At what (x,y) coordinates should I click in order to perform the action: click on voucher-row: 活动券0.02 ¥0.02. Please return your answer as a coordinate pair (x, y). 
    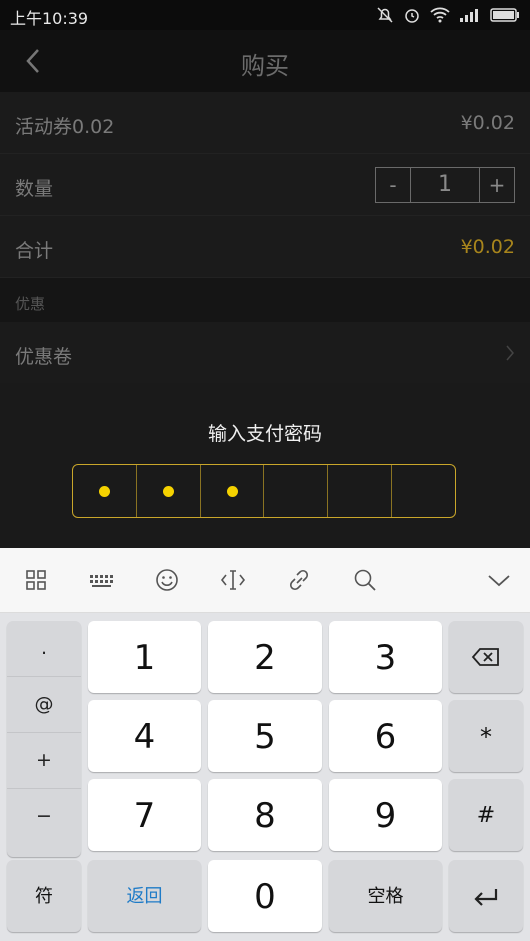
    Looking at the image, I should click on (265, 123).